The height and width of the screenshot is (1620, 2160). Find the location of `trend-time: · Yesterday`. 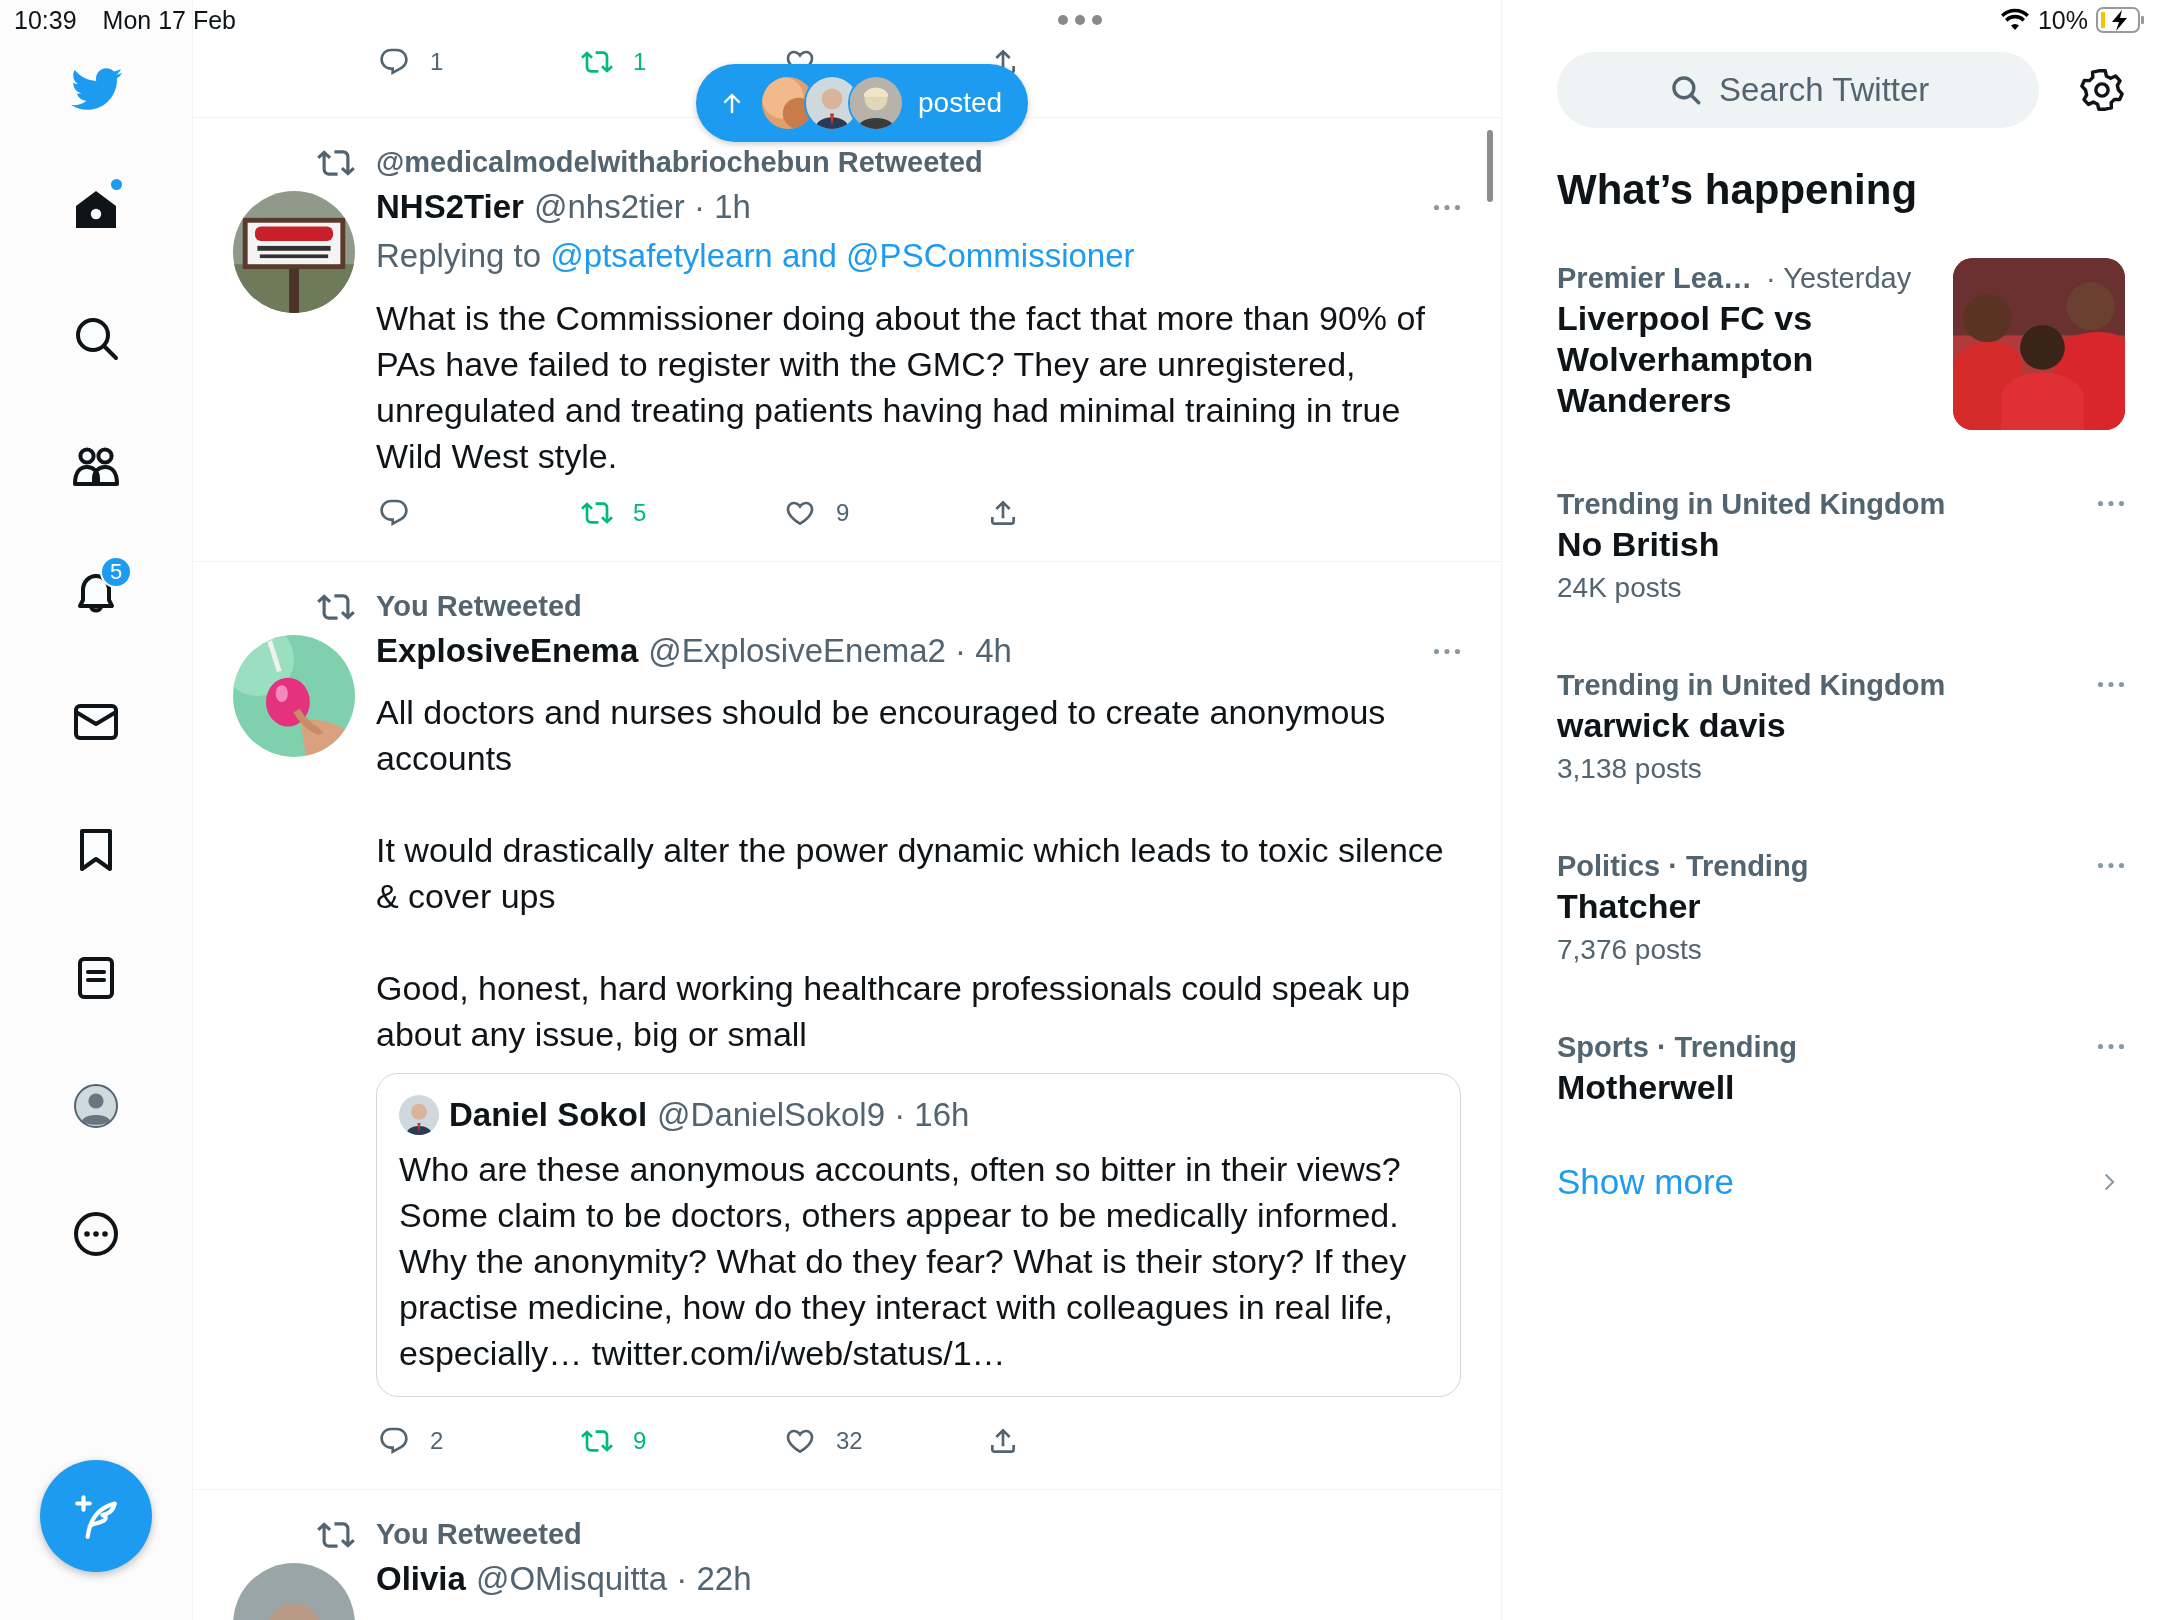

trend-time: · Yesterday is located at coordinates (1839, 278).